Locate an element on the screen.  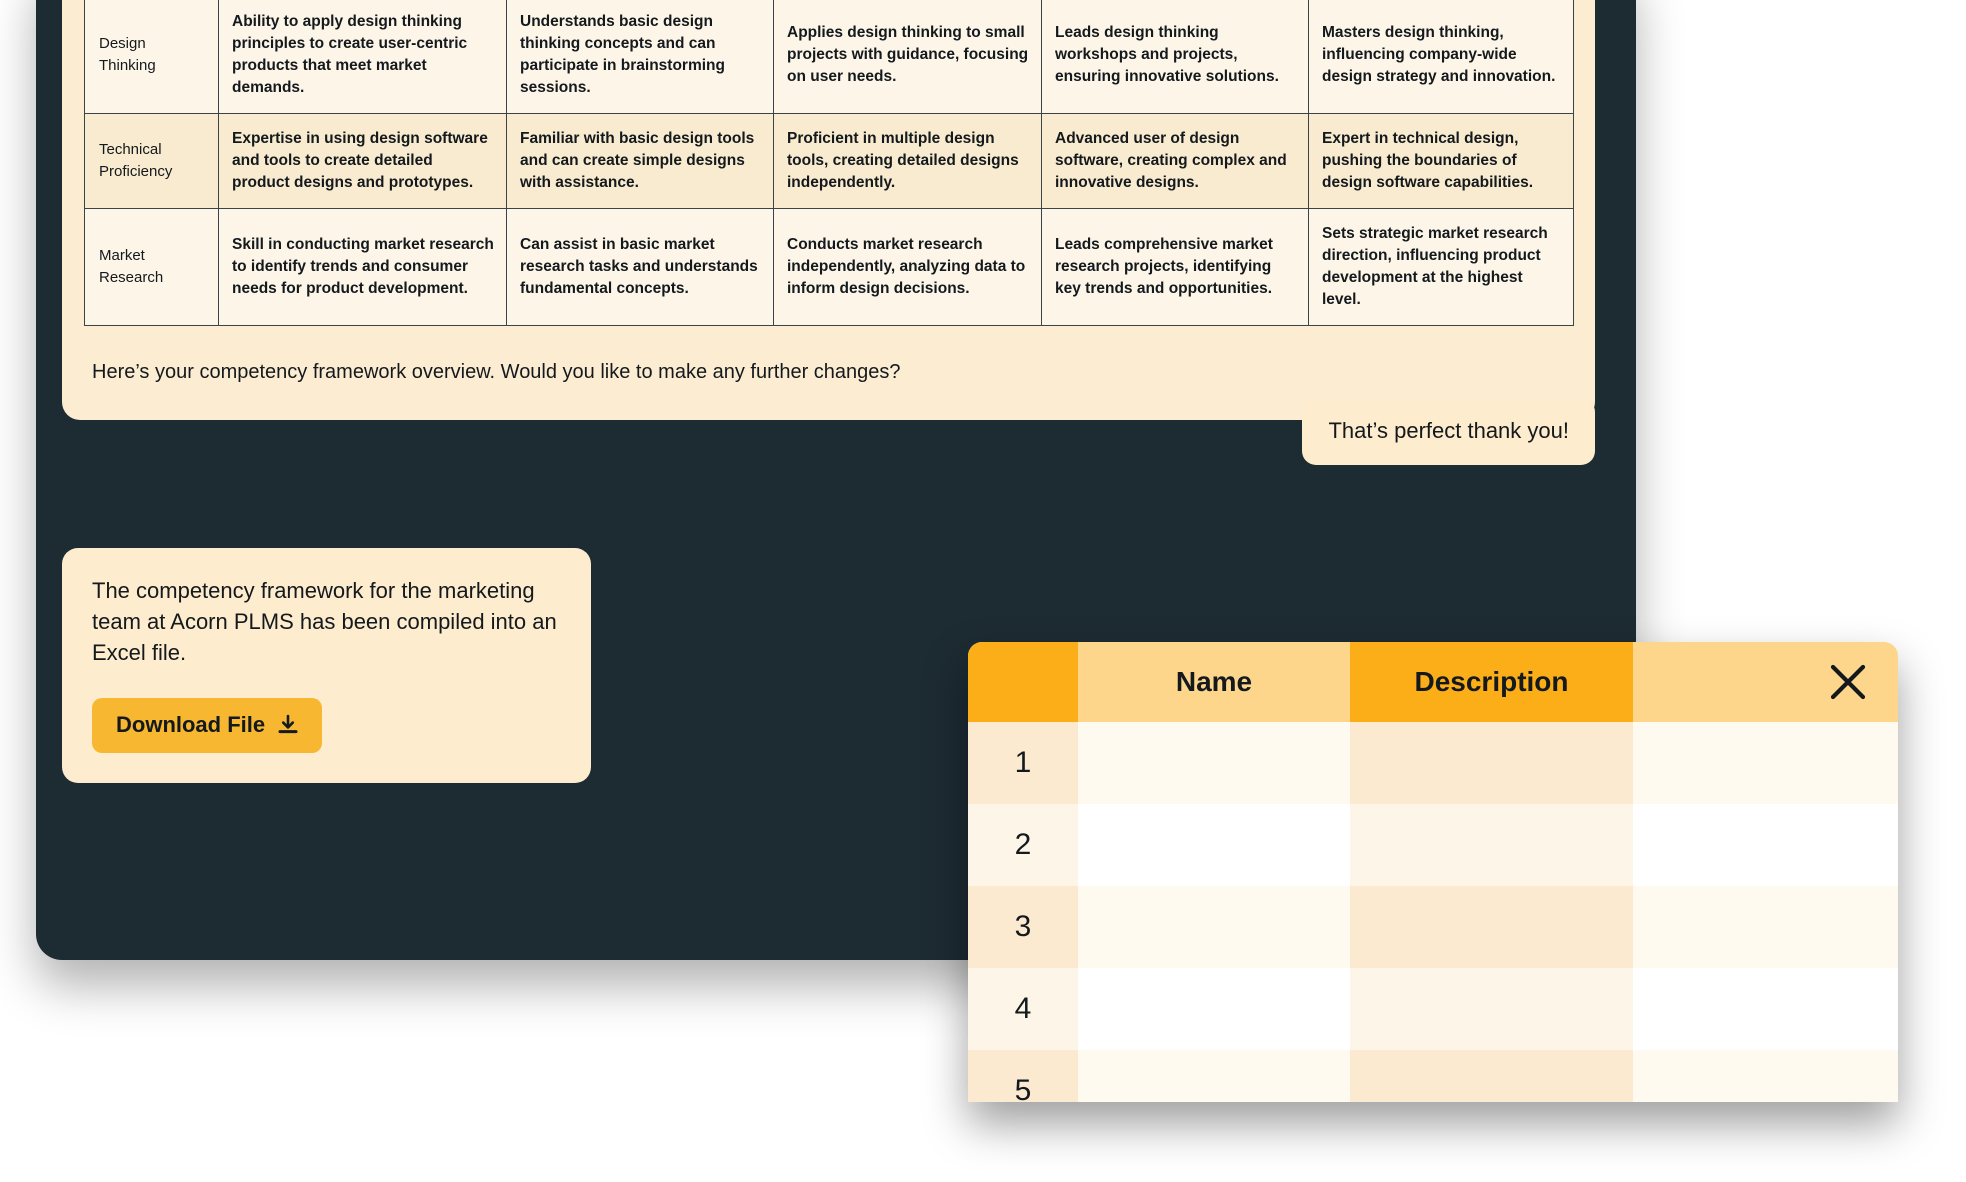
competency-name: Design Thinking is located at coordinates (151, 57).